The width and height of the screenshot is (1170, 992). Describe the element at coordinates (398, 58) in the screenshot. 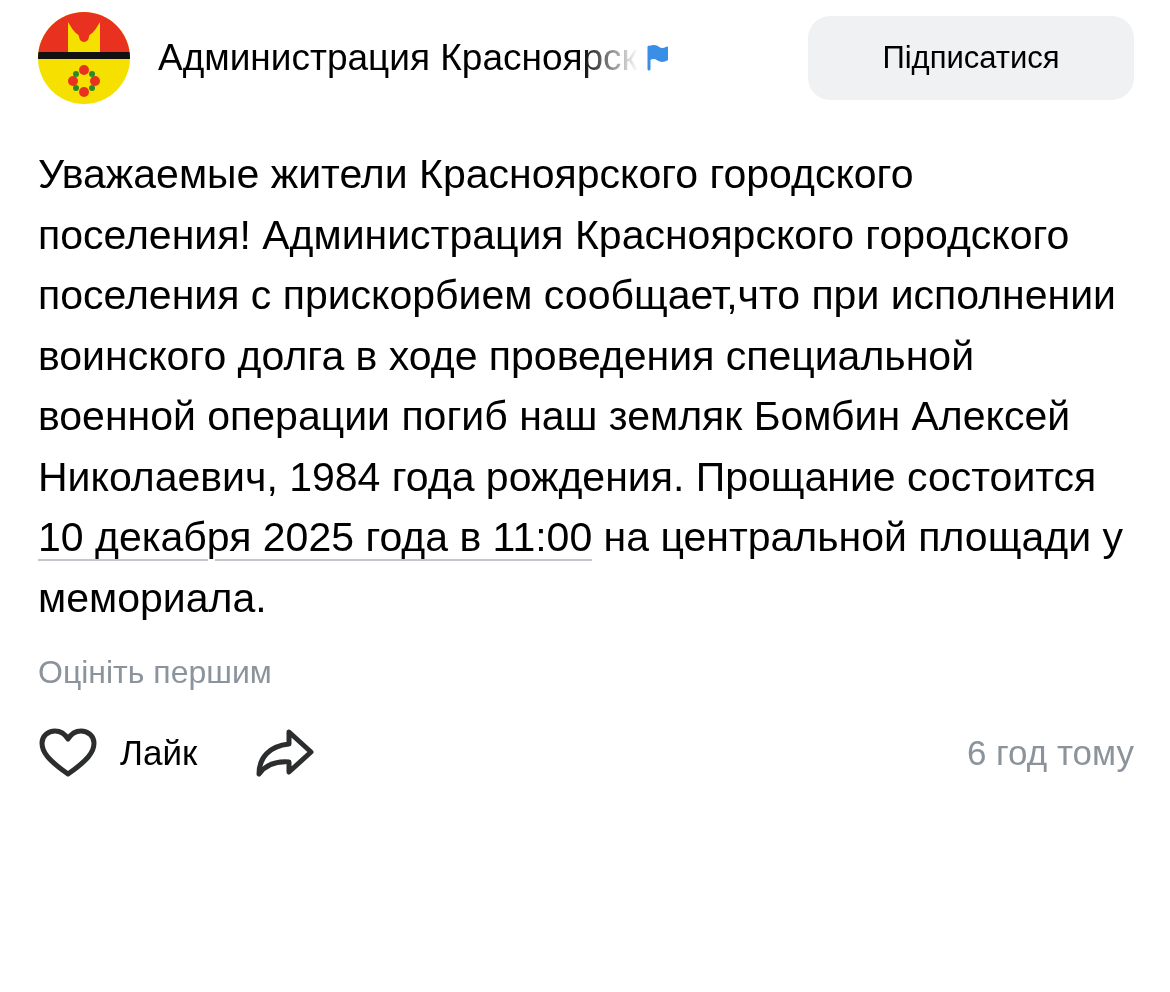

I see `author-name: Администрация Красноярск` at that location.